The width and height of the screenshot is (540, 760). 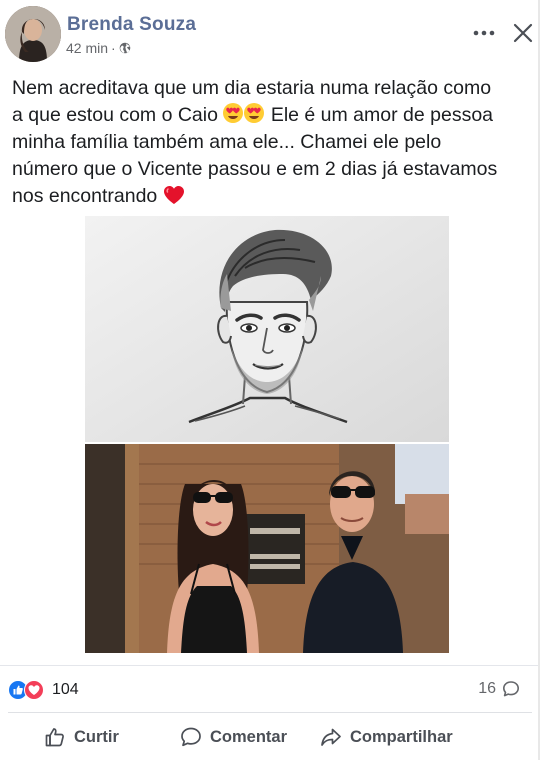 I want to click on comment-count: 16, so click(x=499, y=689).